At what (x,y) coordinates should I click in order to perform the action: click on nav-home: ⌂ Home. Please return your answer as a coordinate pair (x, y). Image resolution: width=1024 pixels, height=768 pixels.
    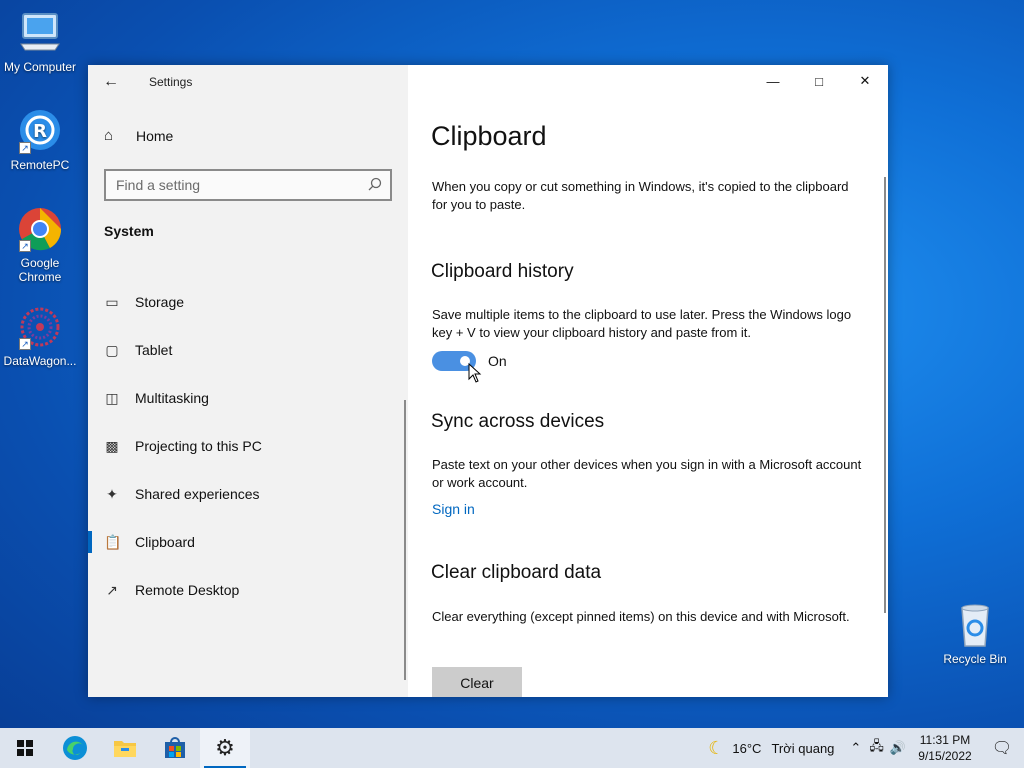
    Looking at the image, I should click on (138, 135).